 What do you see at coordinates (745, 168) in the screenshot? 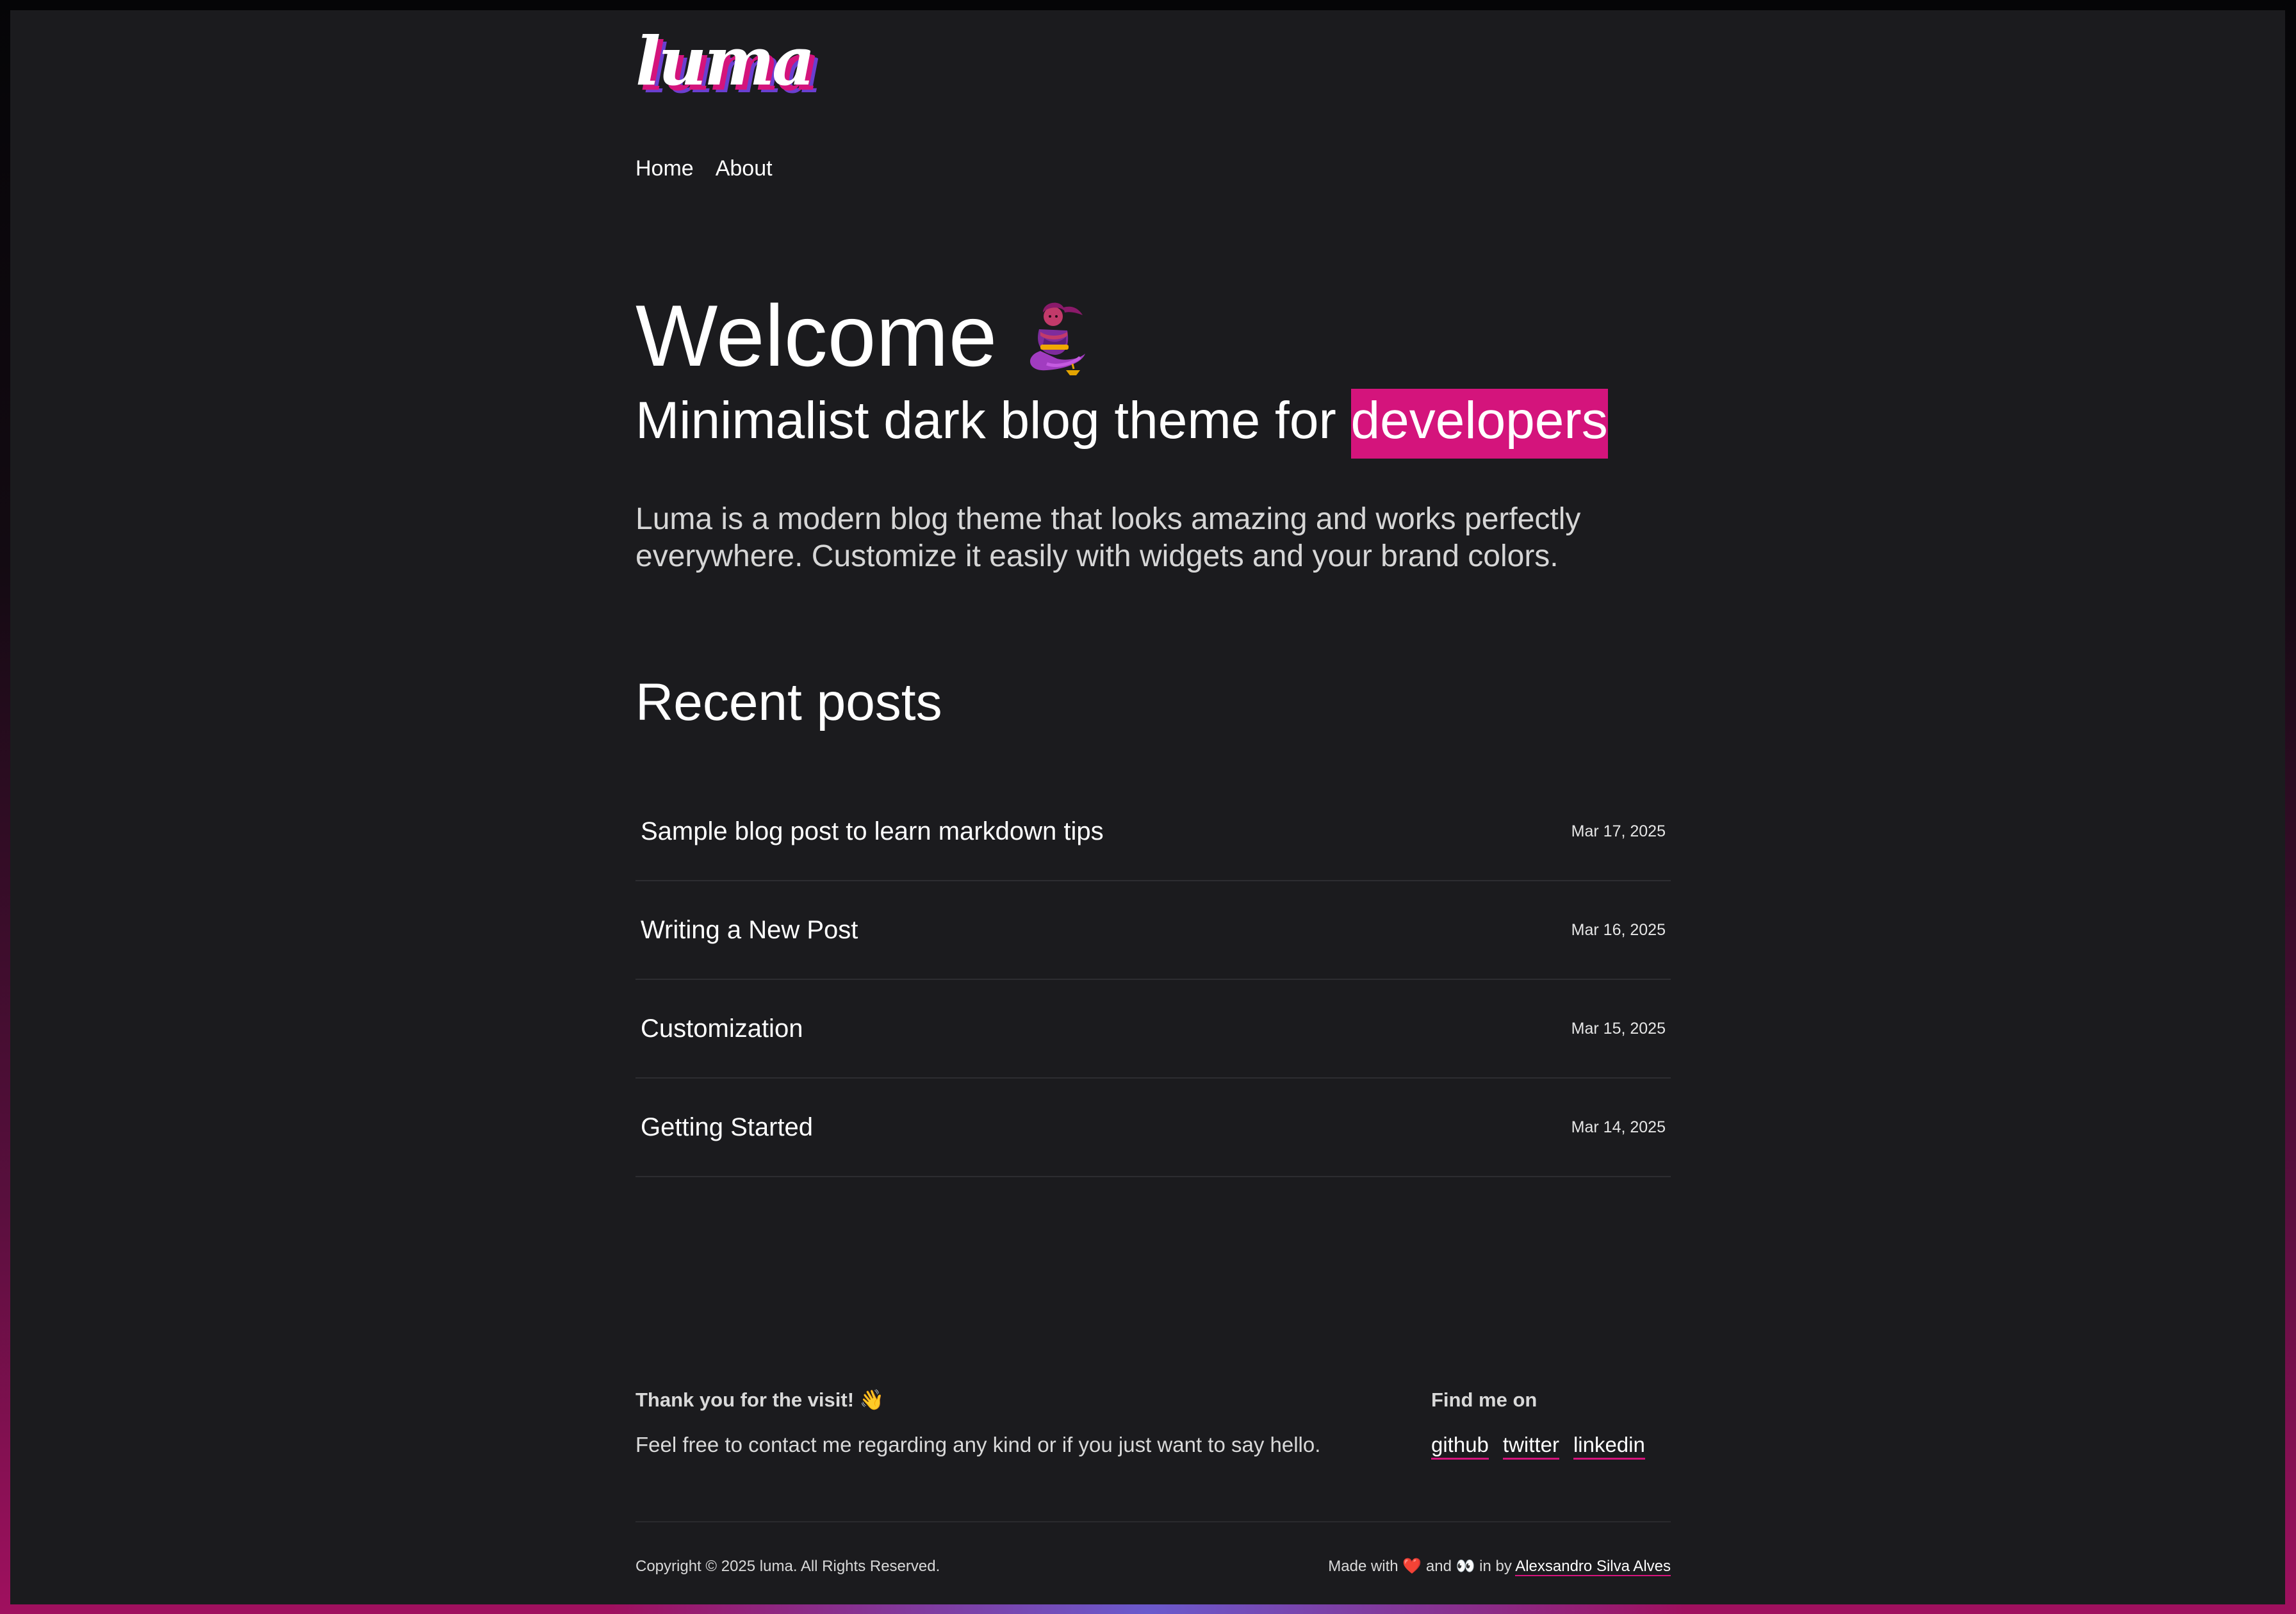
I see `nav-about-link: About` at bounding box center [745, 168].